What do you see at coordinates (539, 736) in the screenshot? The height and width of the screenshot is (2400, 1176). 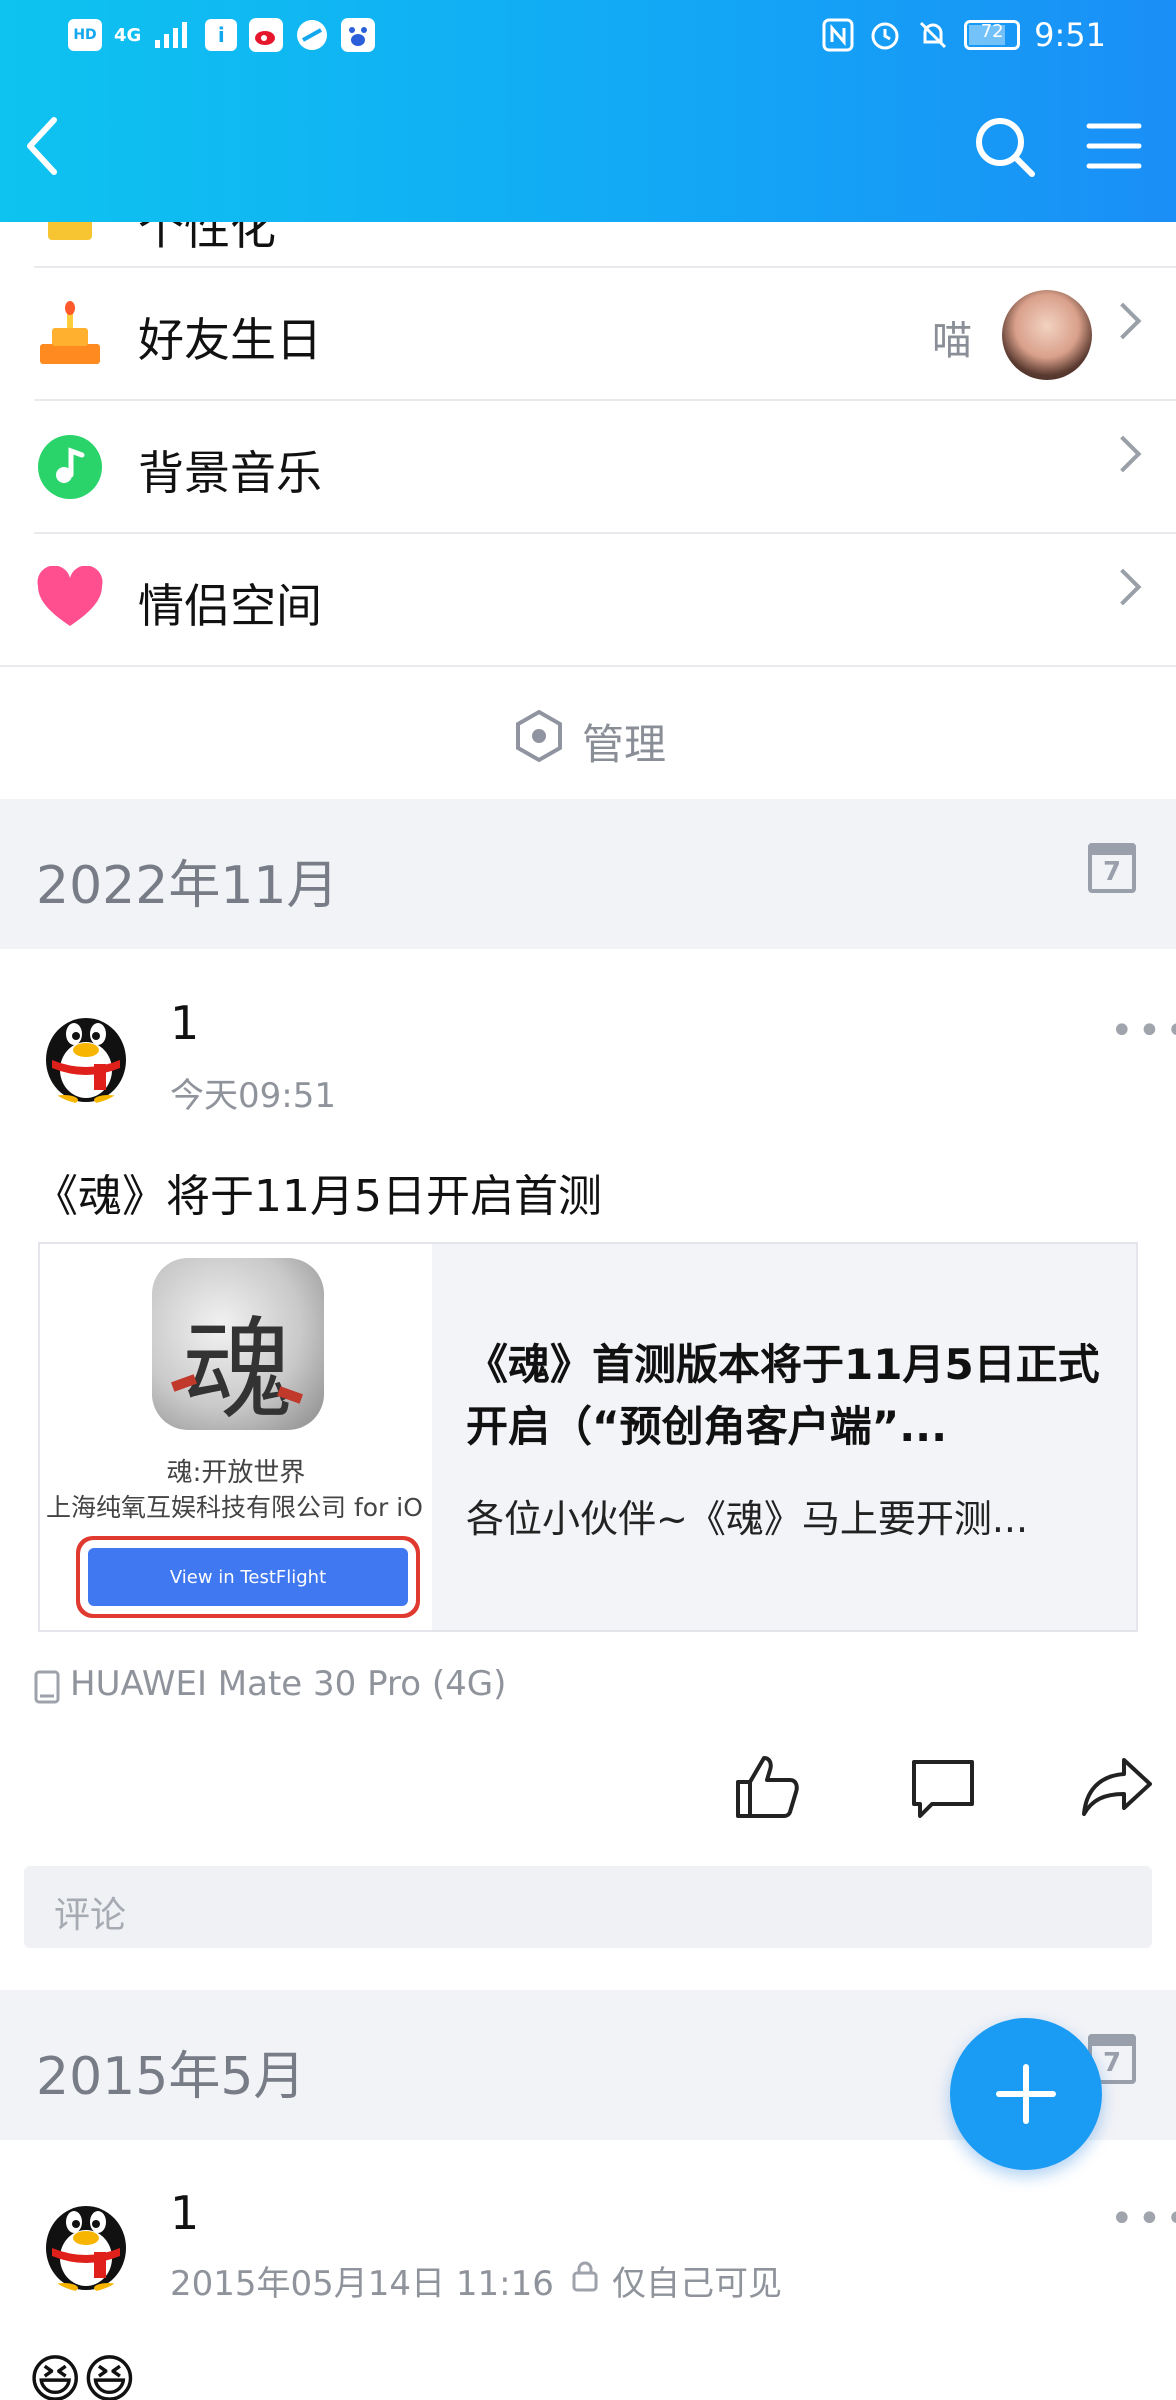 I see `hexagon-settings-icon` at bounding box center [539, 736].